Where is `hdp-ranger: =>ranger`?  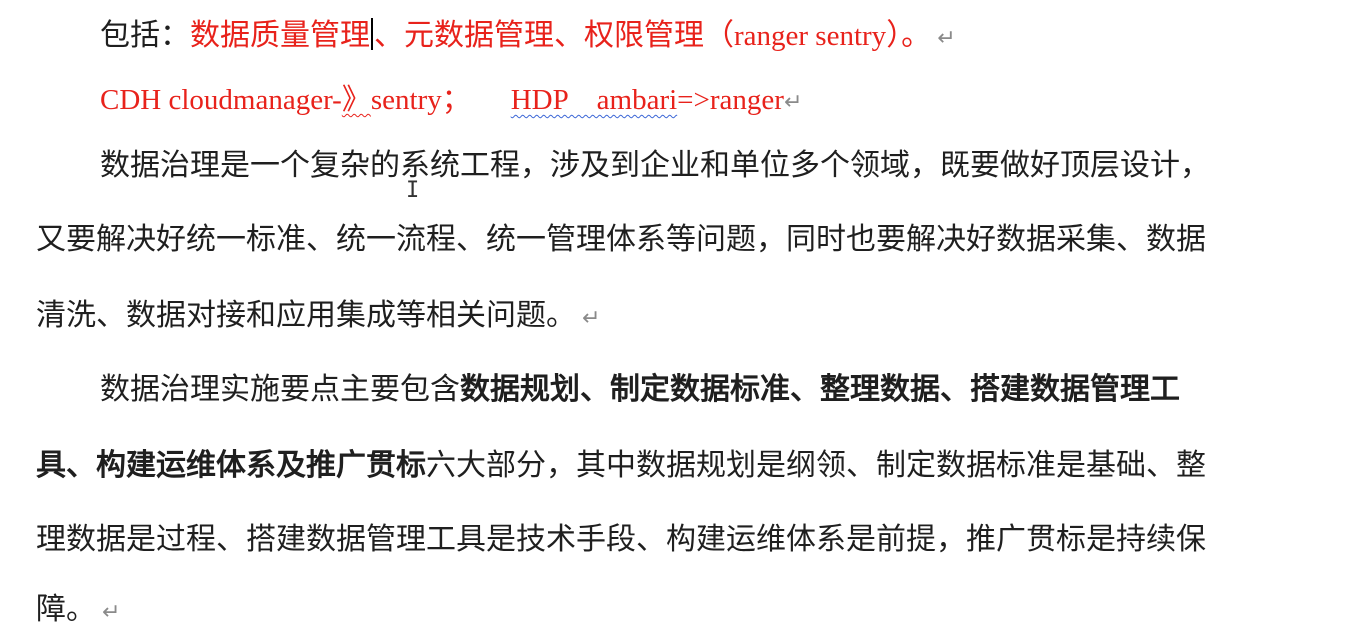 hdp-ranger: =>ranger is located at coordinates (730, 100).